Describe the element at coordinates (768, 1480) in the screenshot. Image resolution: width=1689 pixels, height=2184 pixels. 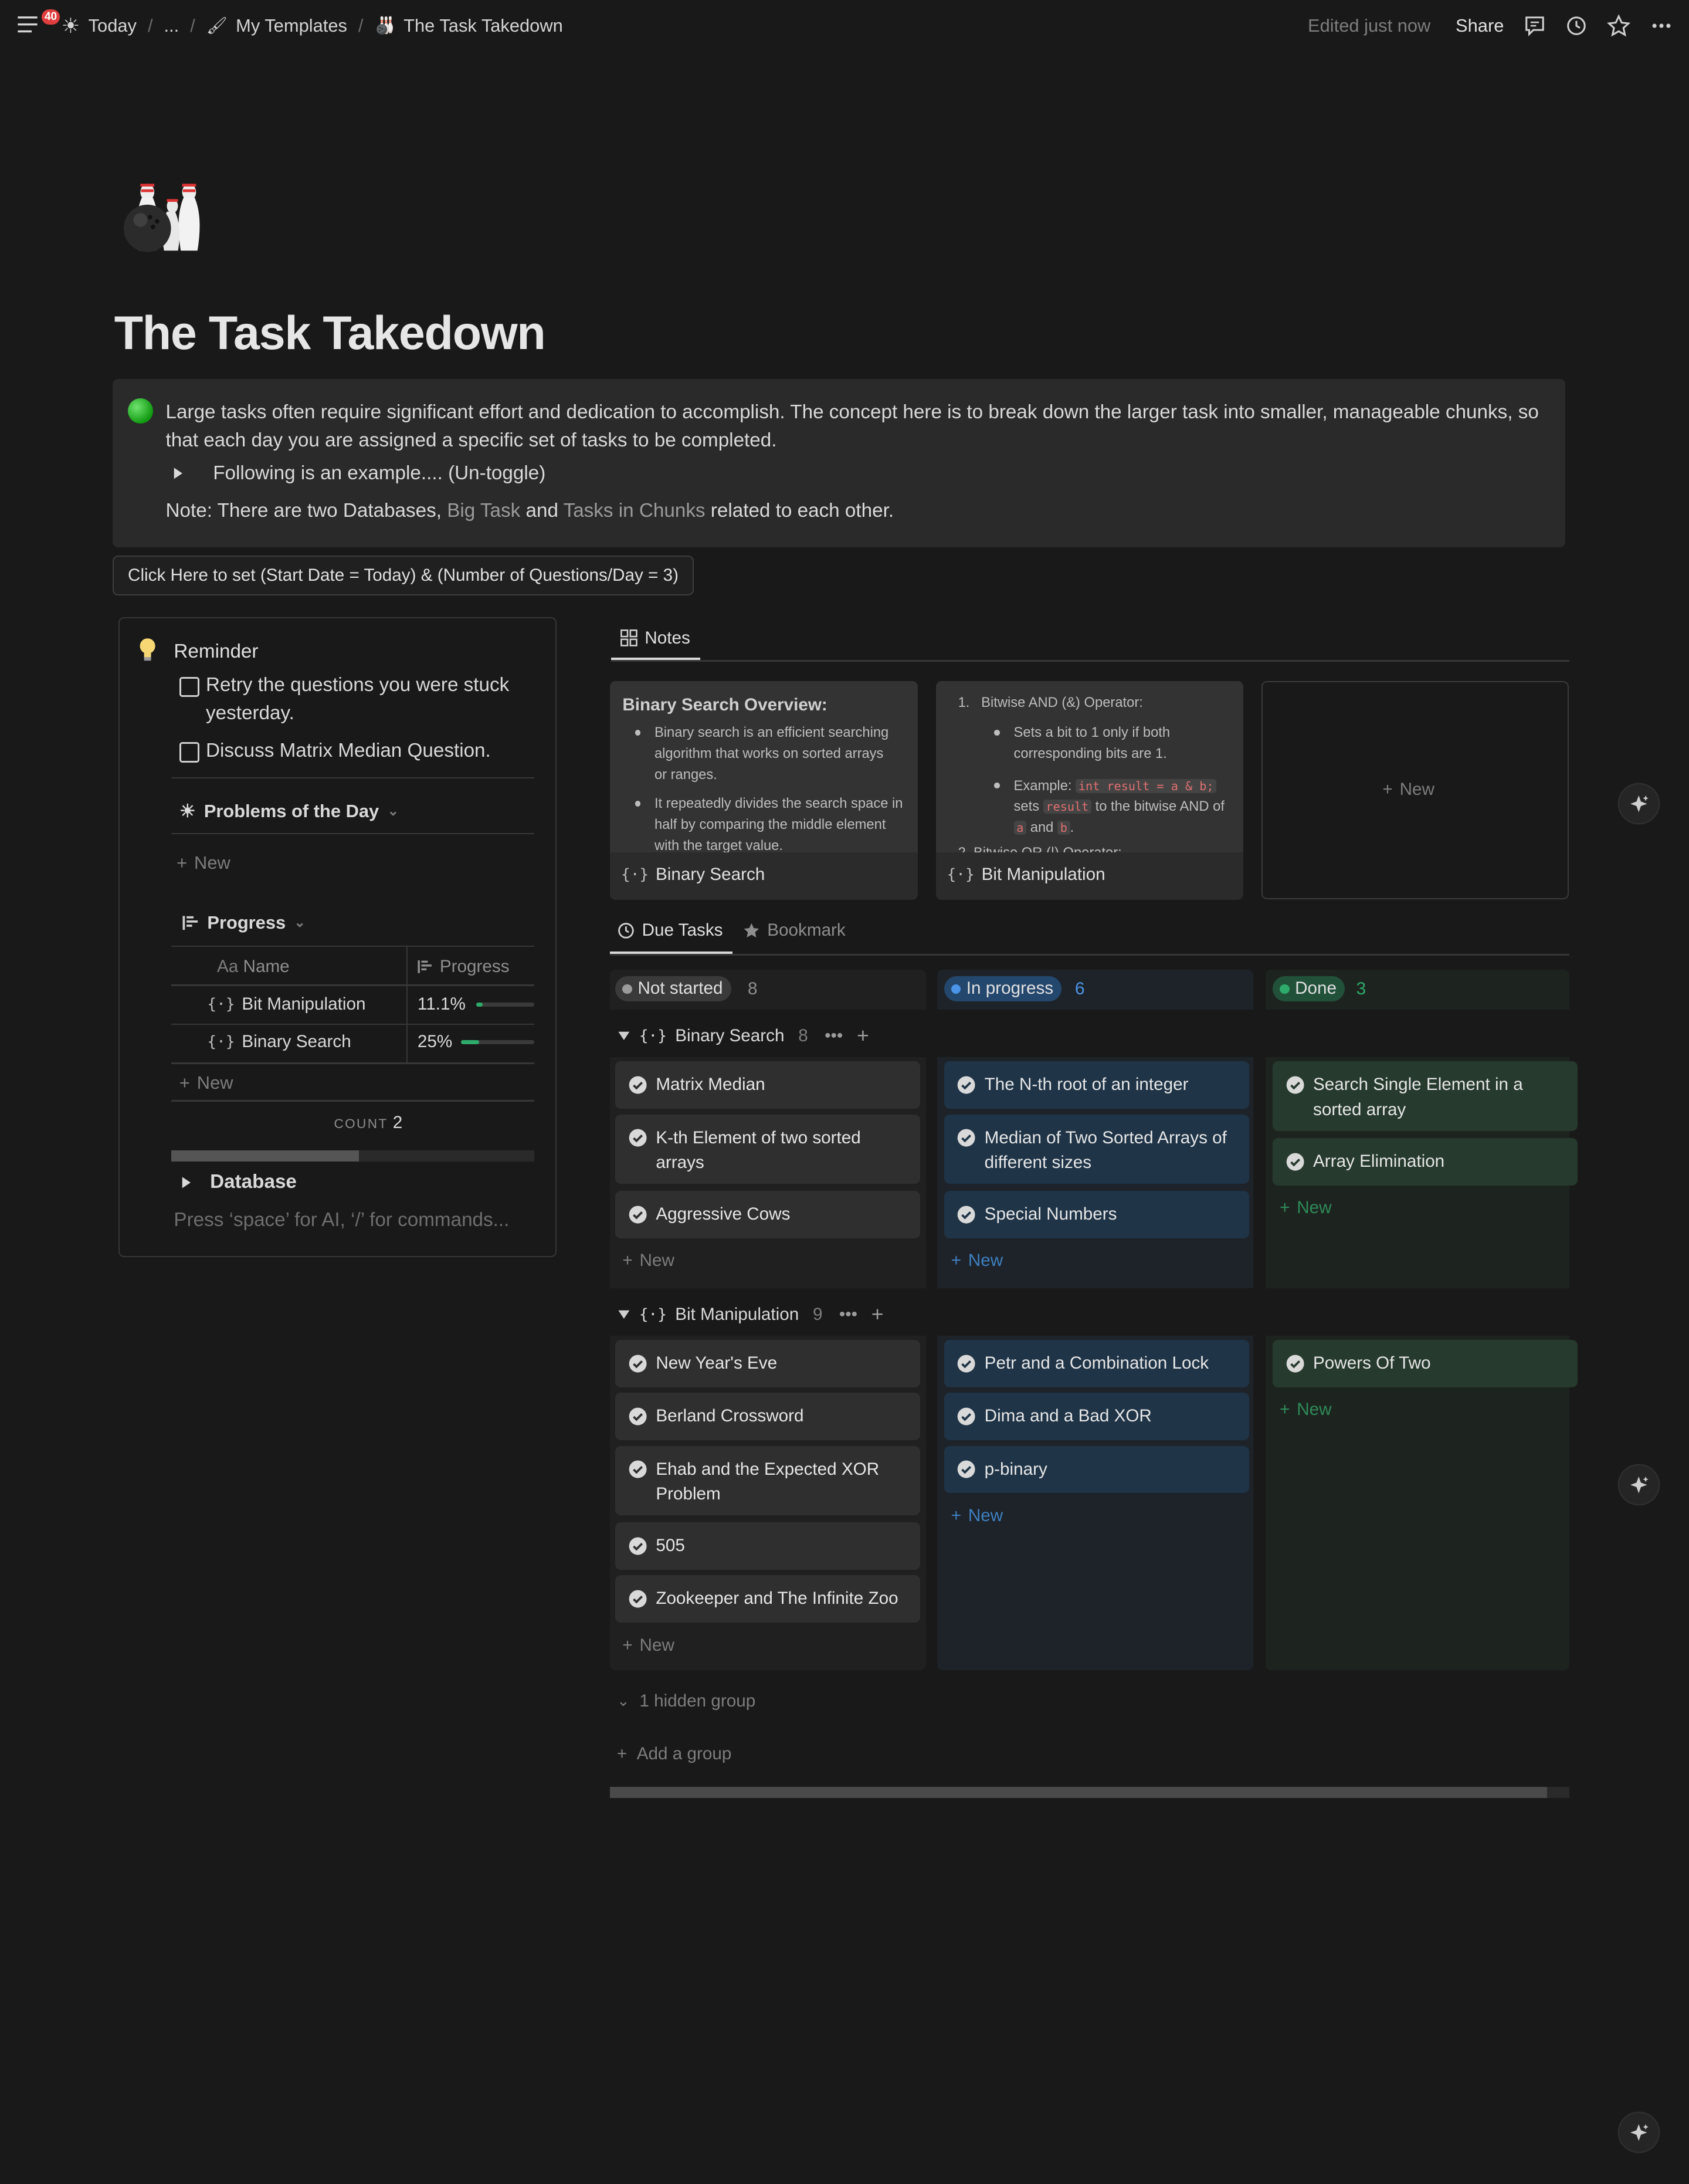
I see `task-card: Ehab and the Expected XOR Problem` at that location.